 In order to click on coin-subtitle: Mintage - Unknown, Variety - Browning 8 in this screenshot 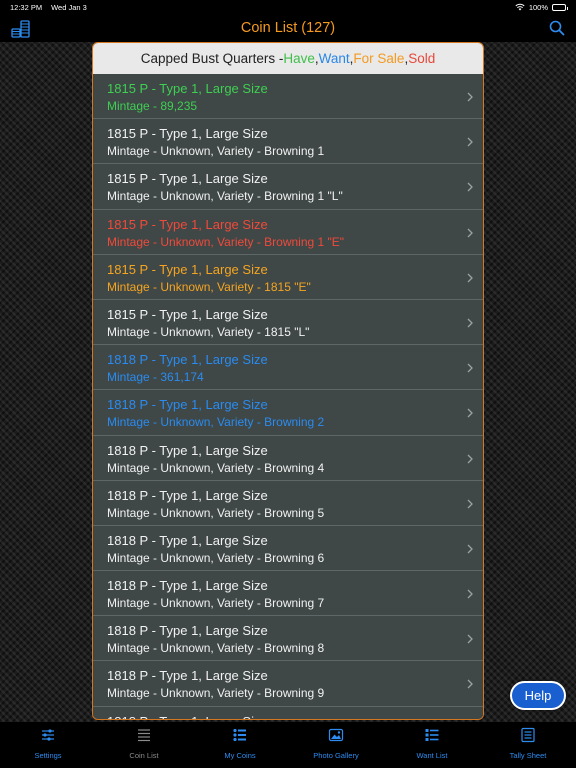, I will do `click(216, 648)`.